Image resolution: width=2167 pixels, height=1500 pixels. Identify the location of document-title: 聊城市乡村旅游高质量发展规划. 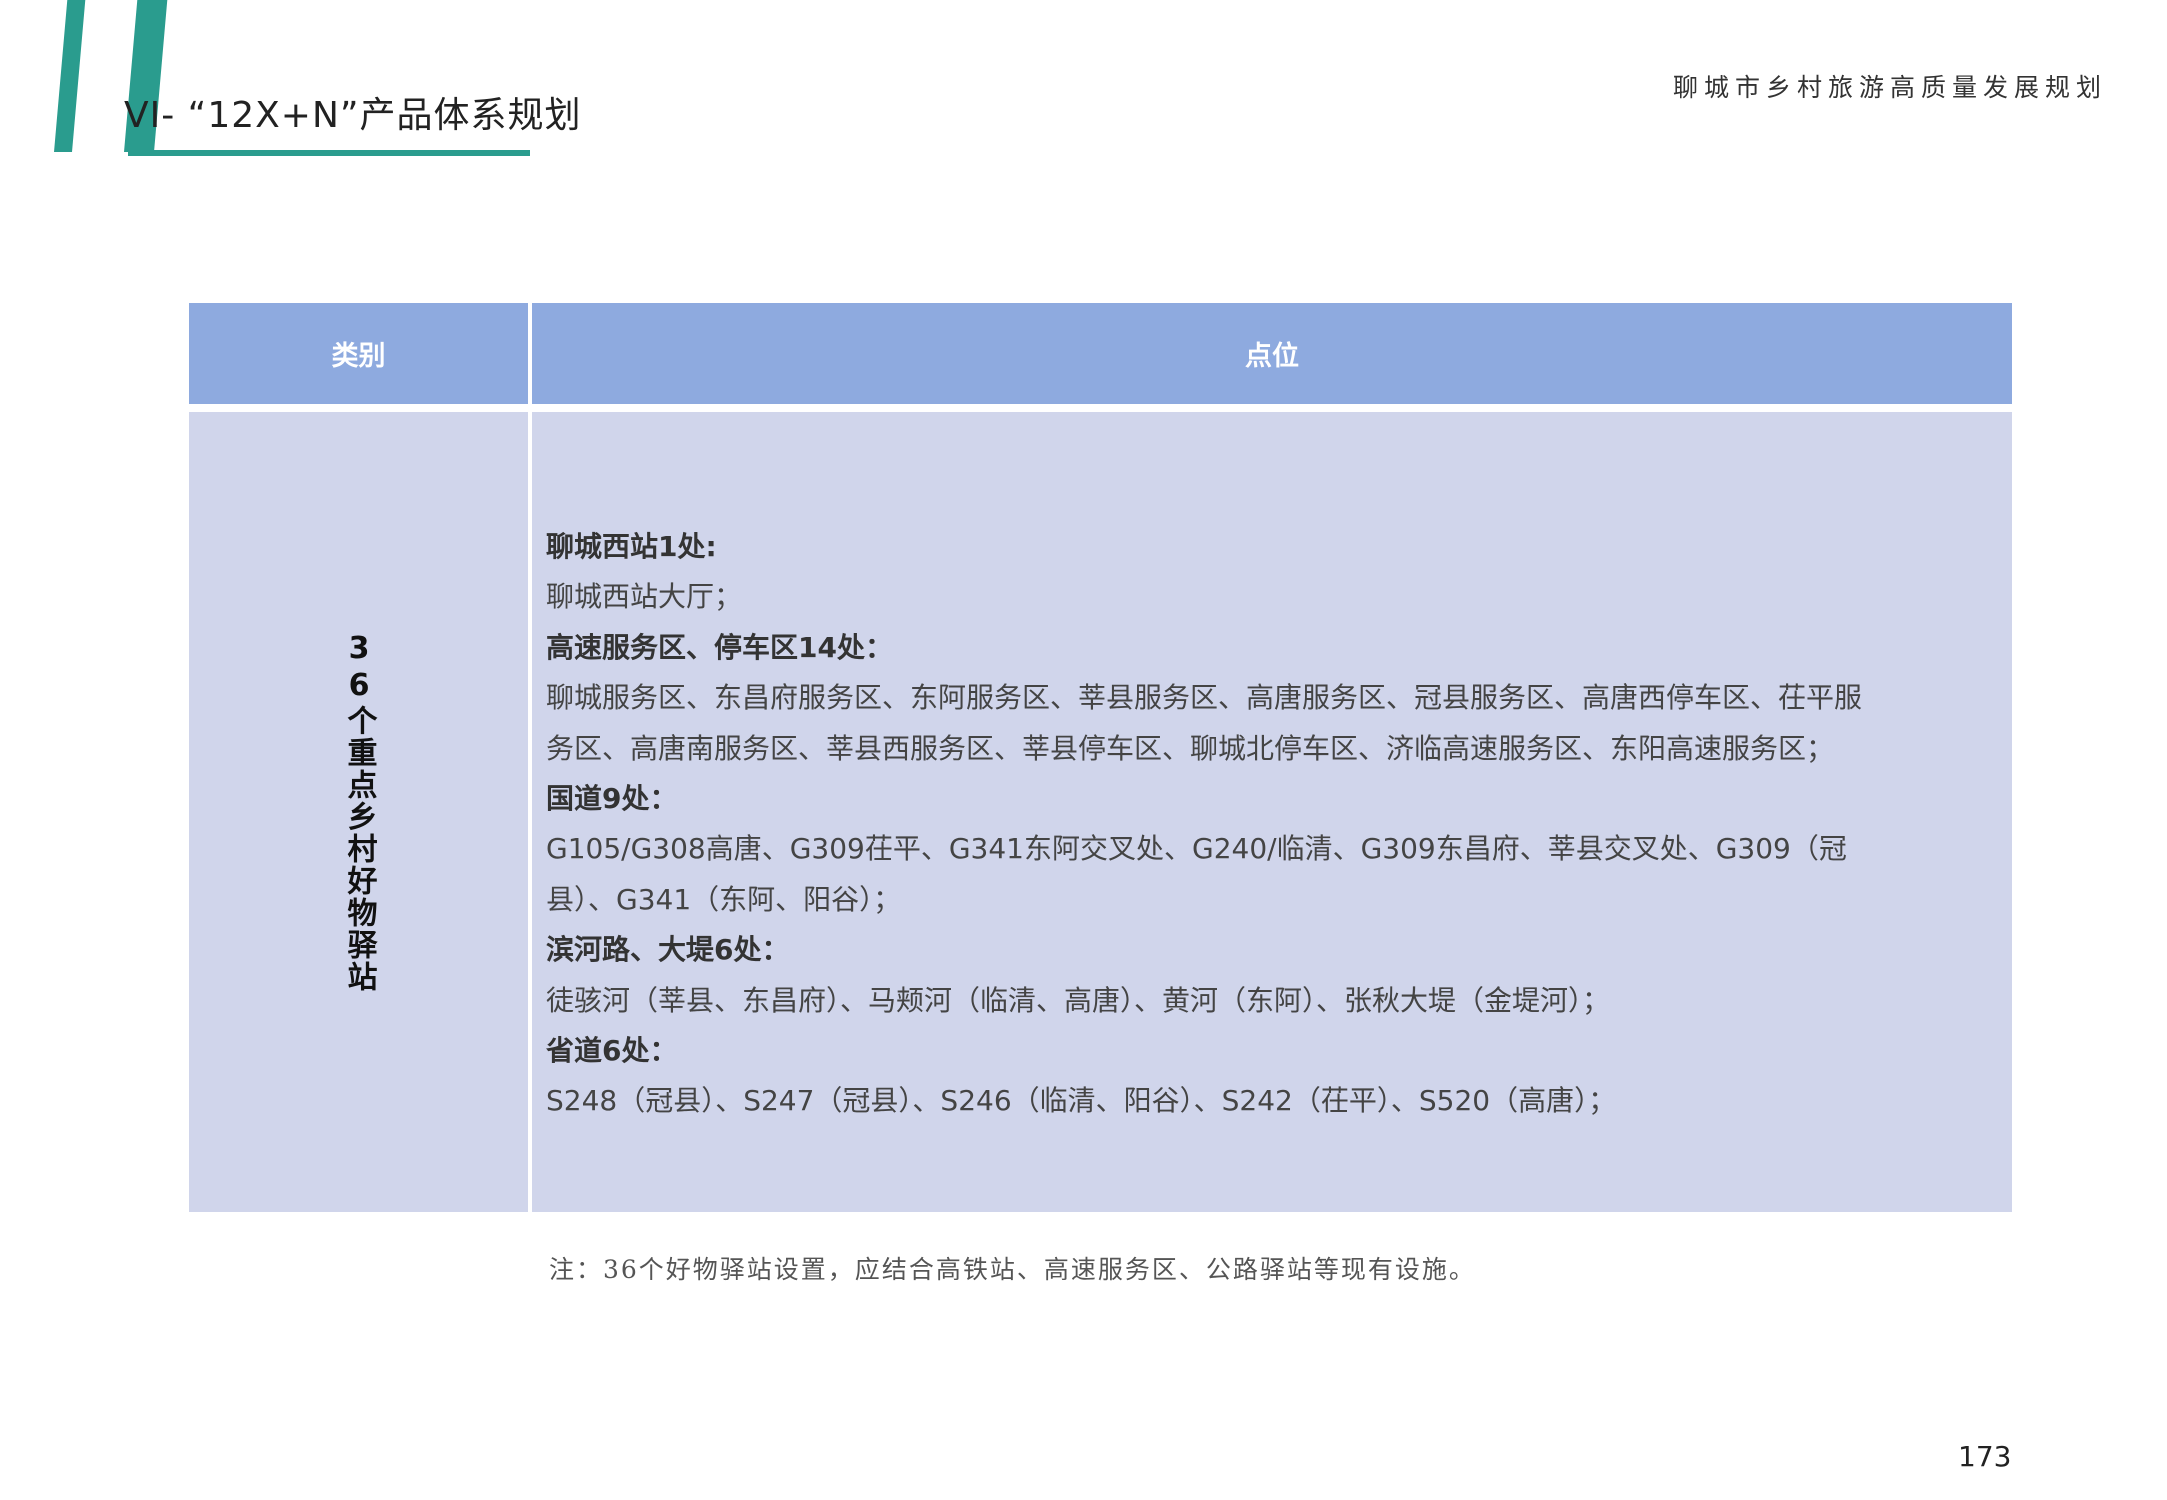
(1889, 87).